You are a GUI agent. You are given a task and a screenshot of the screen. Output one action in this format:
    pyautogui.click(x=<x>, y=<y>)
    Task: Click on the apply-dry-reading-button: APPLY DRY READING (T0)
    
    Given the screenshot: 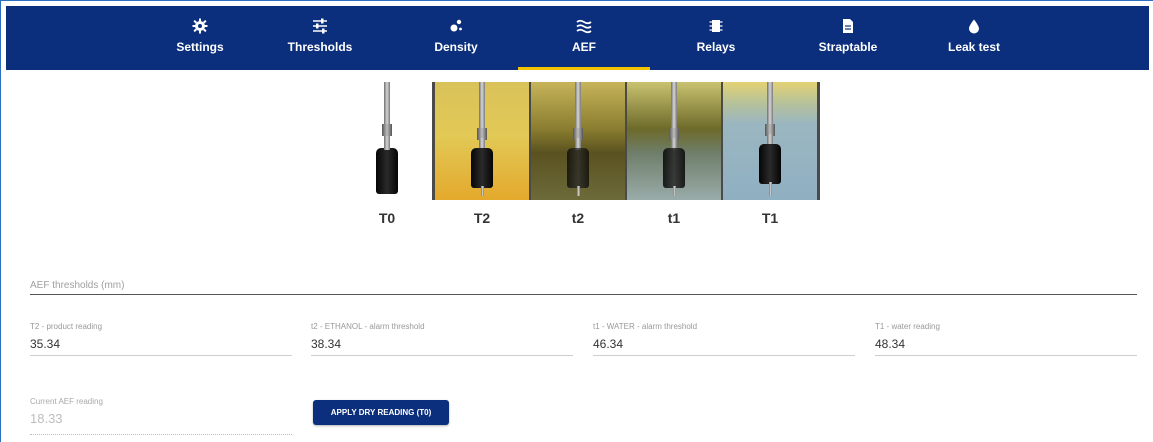 What is the action you would take?
    pyautogui.click(x=381, y=412)
    